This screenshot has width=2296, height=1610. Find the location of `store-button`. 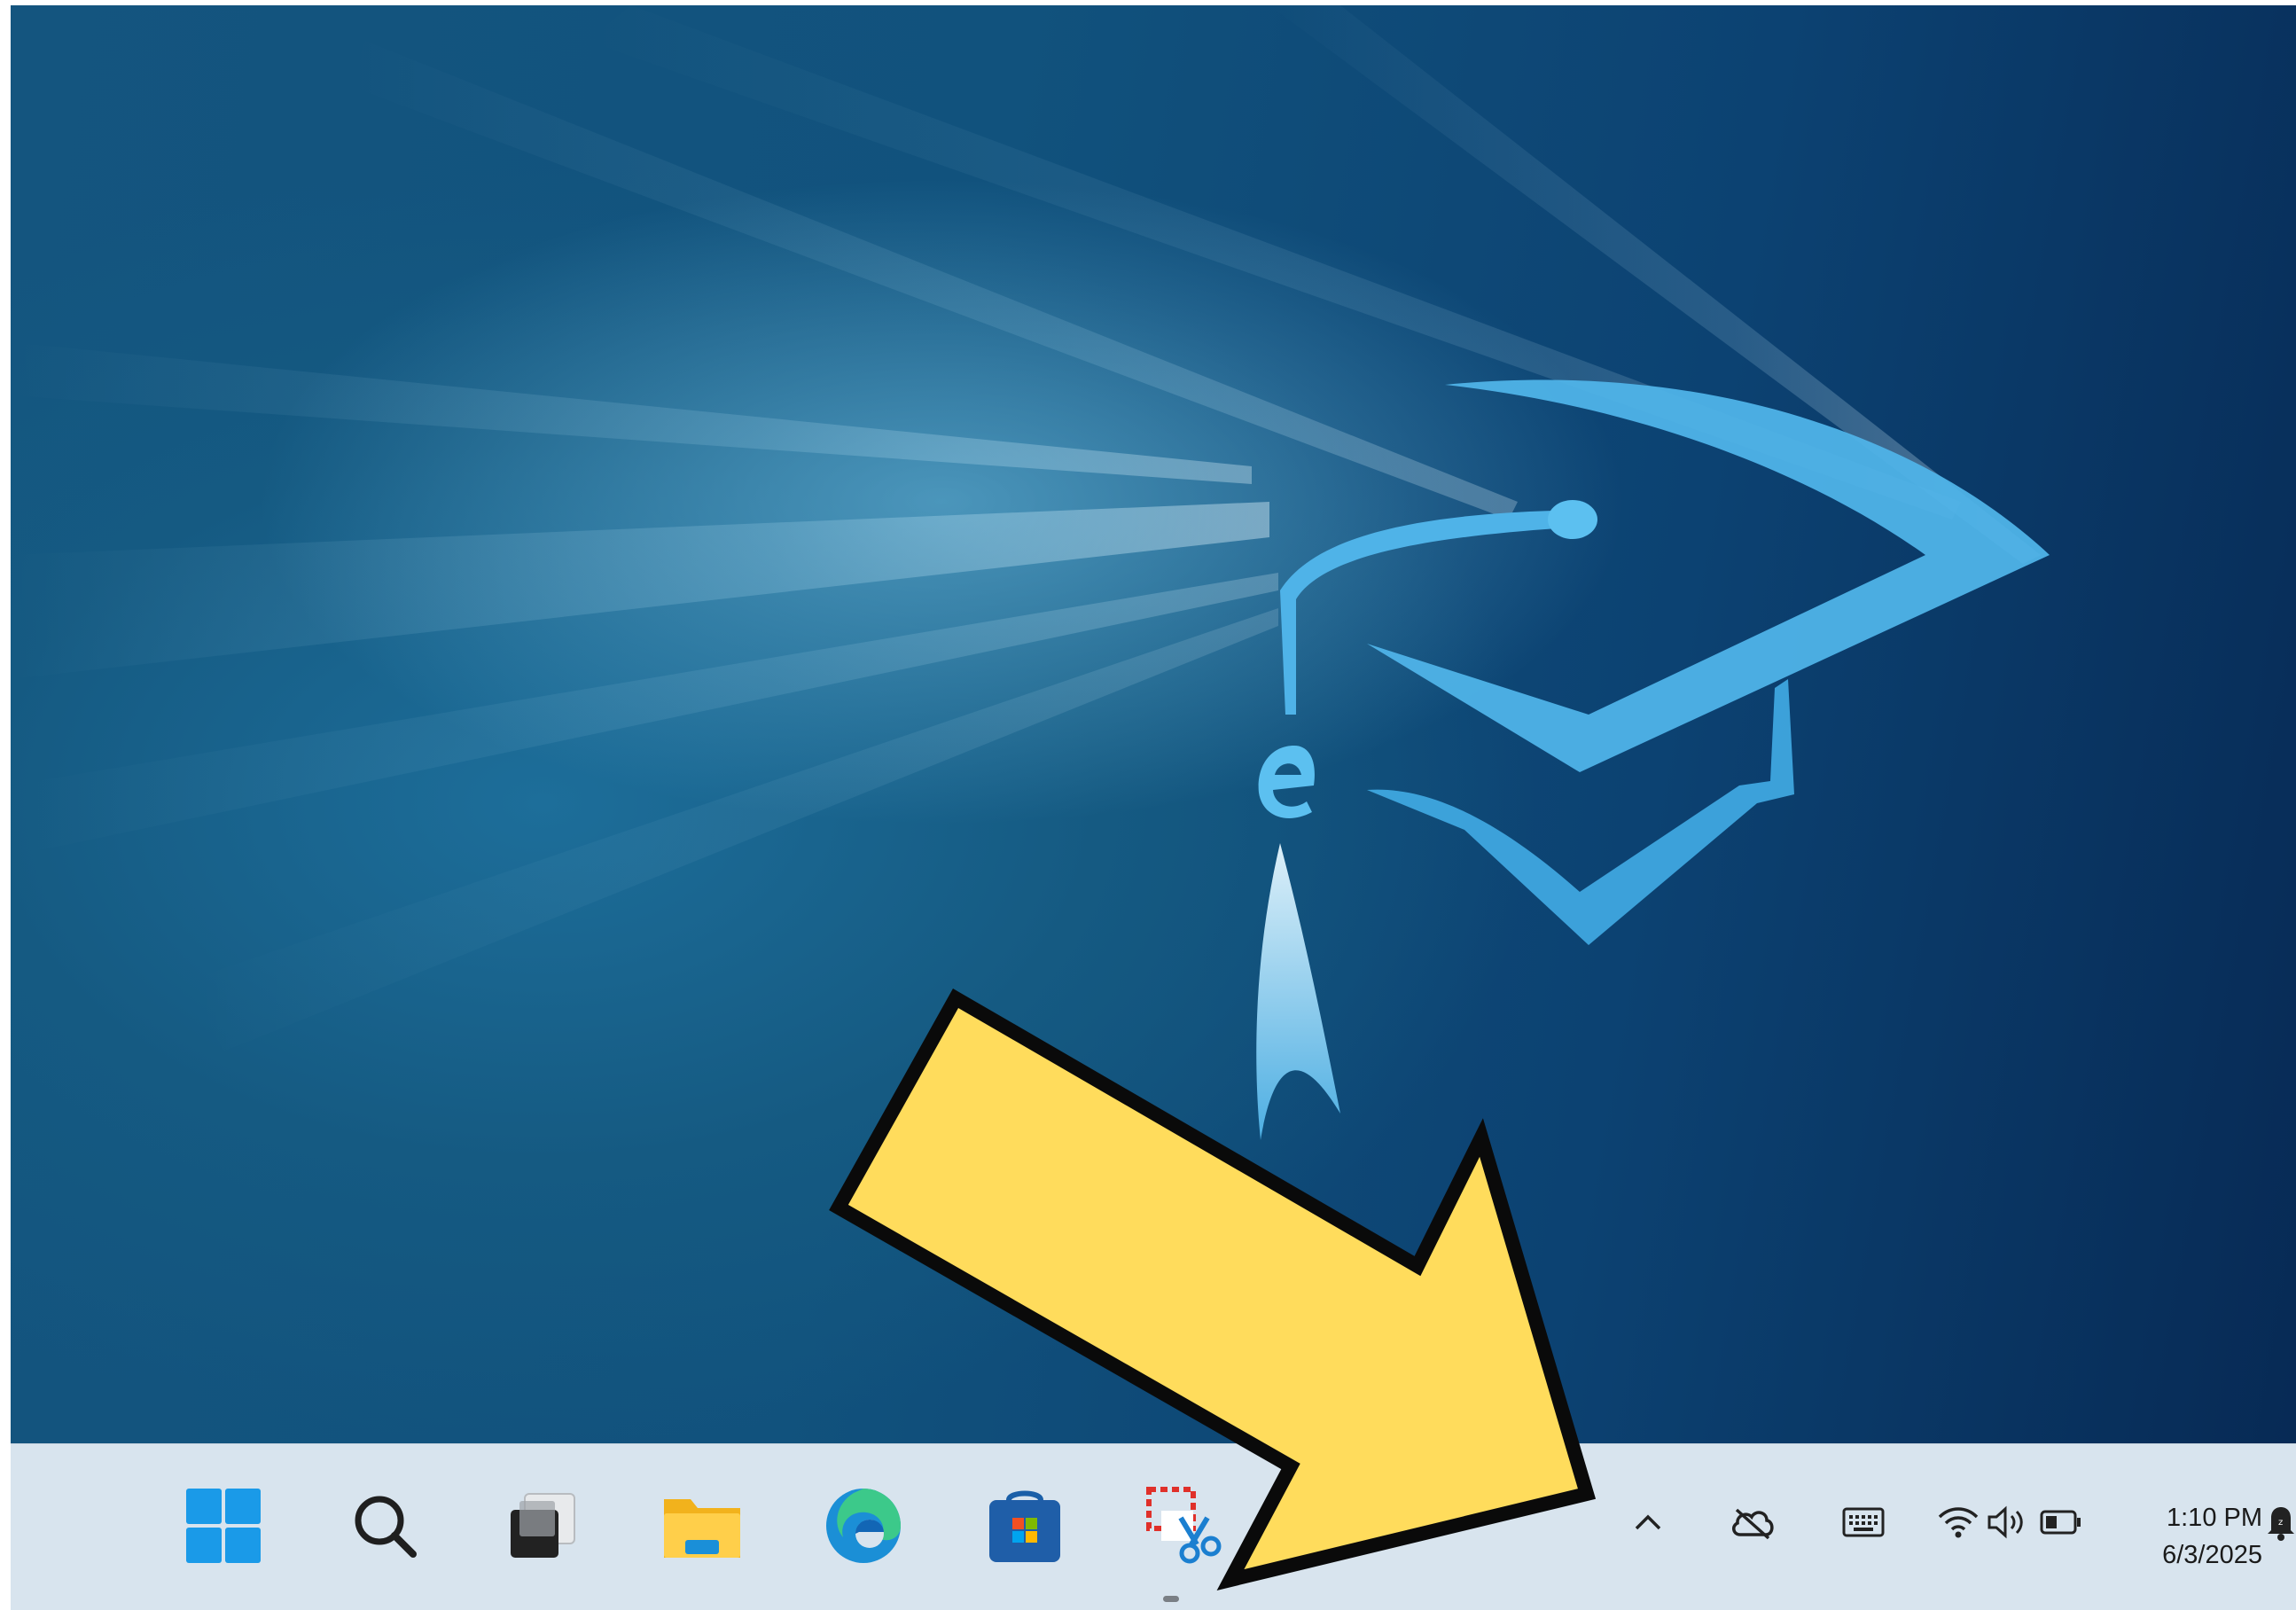

store-button is located at coordinates (1024, 1526).